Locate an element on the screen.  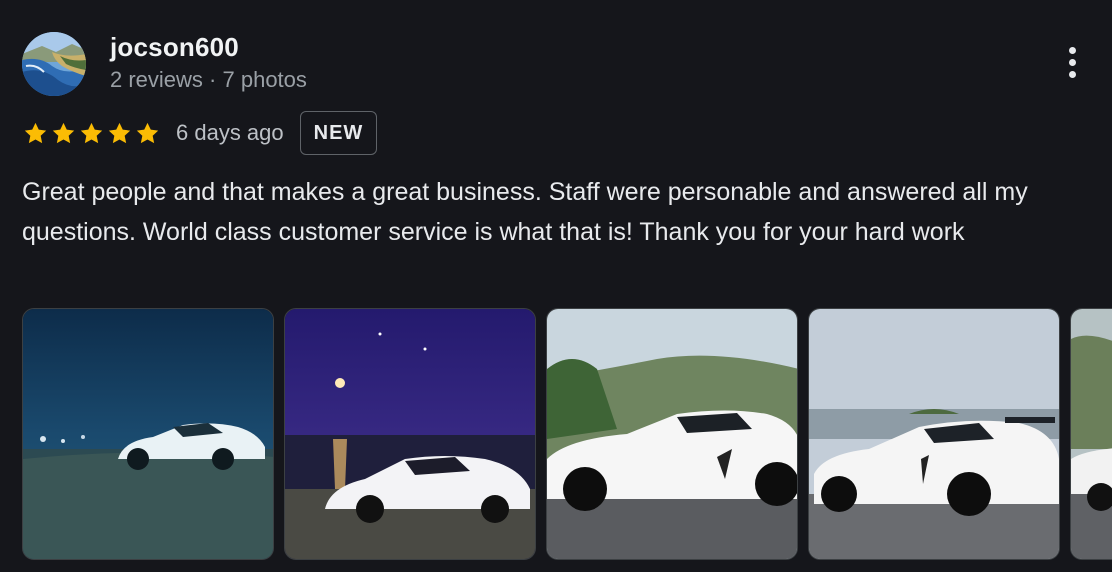
photos-count: 7 photos is located at coordinates (264, 79).